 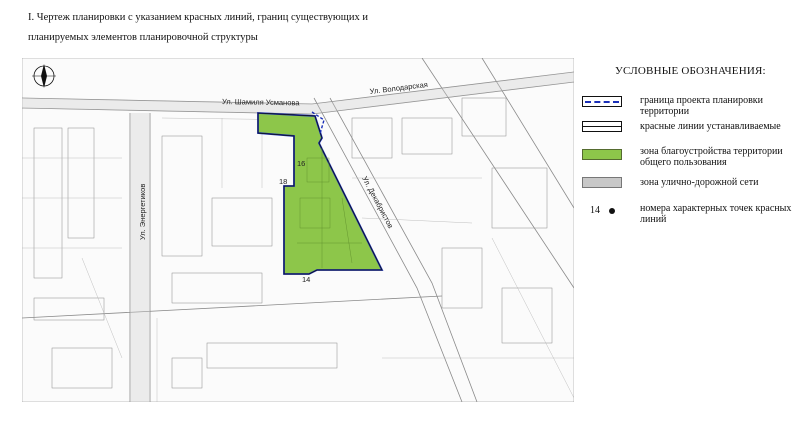 What do you see at coordinates (699, 182) in the screenshot?
I see `legend-label-road-zone: зона улично-дорожной сети` at bounding box center [699, 182].